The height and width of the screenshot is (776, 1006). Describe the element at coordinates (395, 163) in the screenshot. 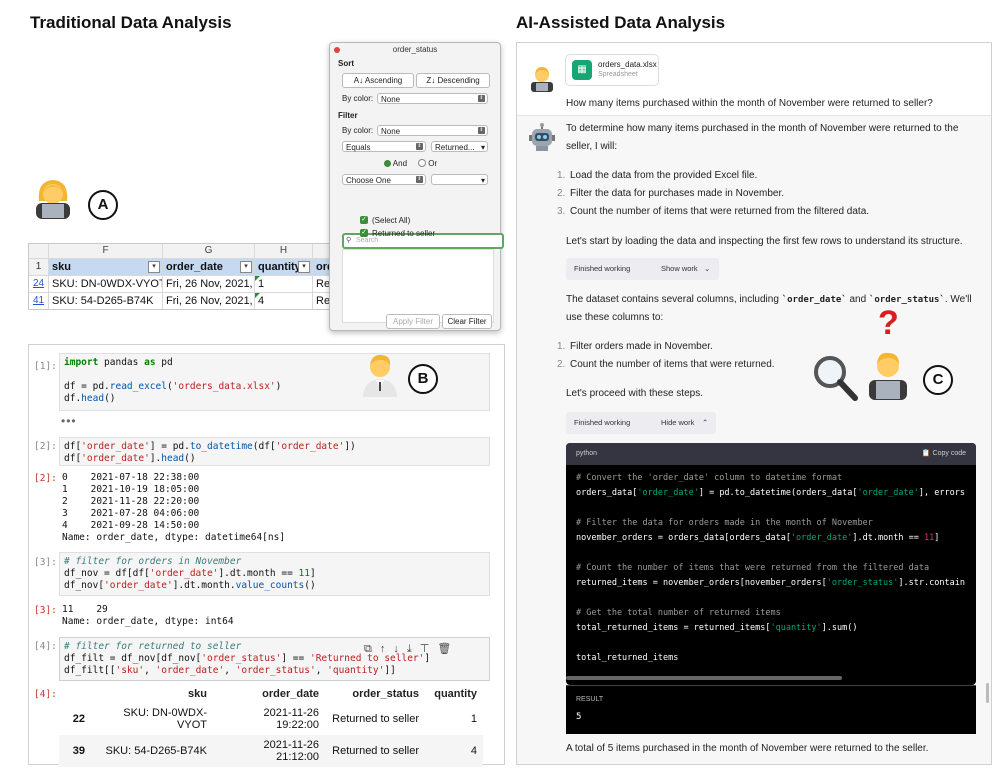

I see `and-radio: And` at that location.